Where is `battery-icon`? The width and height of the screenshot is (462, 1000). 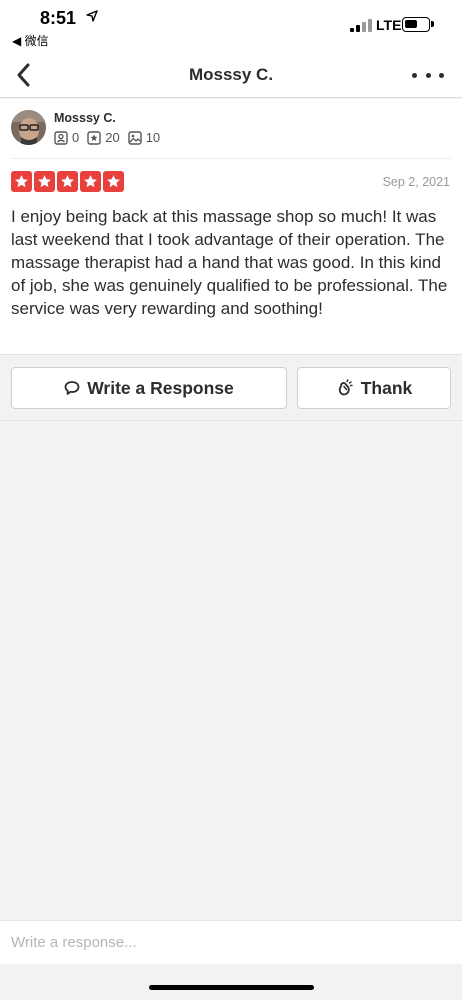 battery-icon is located at coordinates (416, 24).